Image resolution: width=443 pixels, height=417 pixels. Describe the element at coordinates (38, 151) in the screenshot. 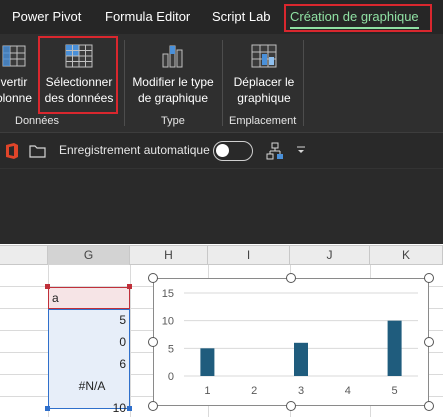

I see `folder-icon` at that location.